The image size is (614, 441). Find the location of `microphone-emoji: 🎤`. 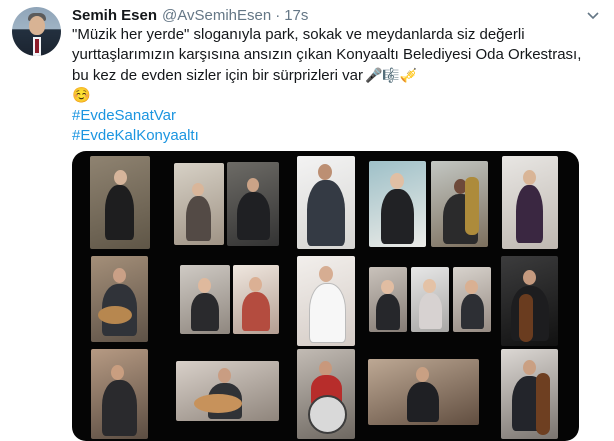

microphone-emoji: 🎤 is located at coordinates (373, 75).